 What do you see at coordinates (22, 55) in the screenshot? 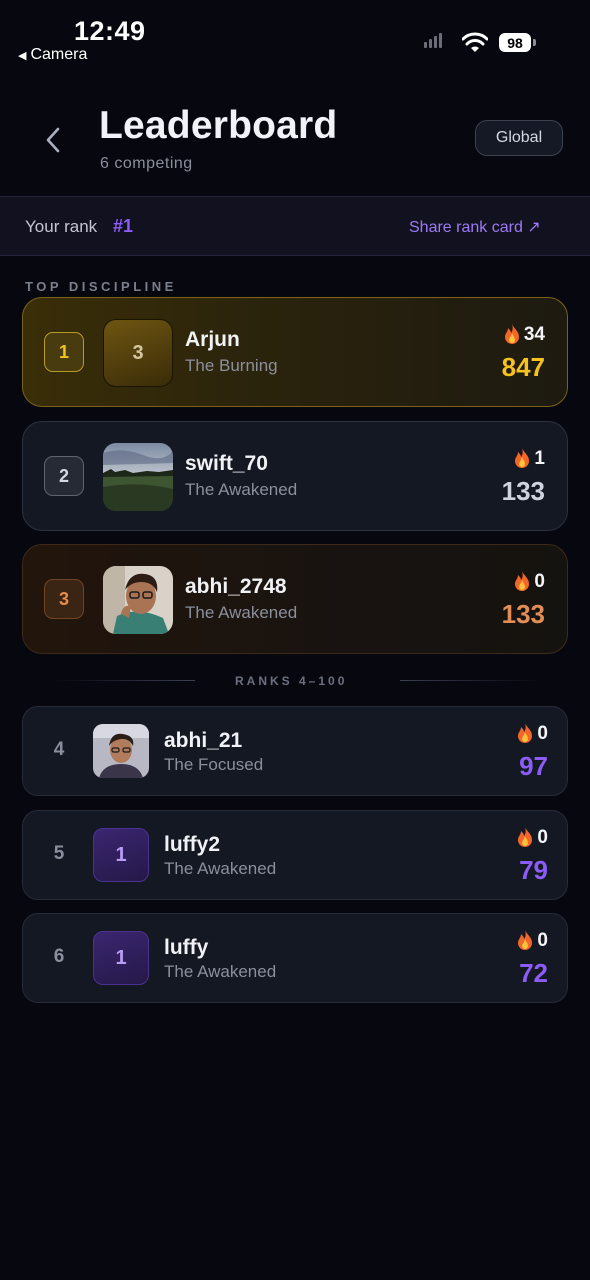
I see `back-triangle-icon: ◀` at bounding box center [22, 55].